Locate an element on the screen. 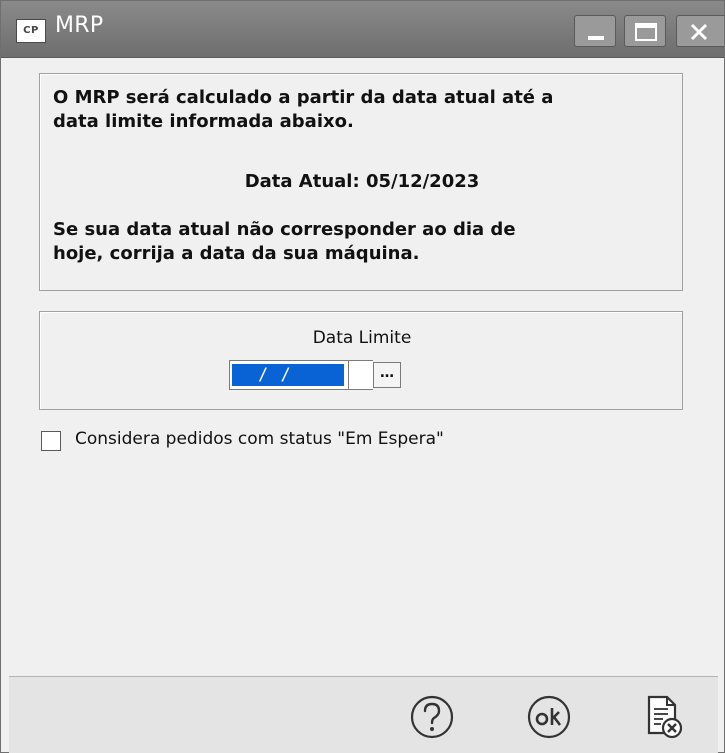  footer-bar is located at coordinates (363, 714).